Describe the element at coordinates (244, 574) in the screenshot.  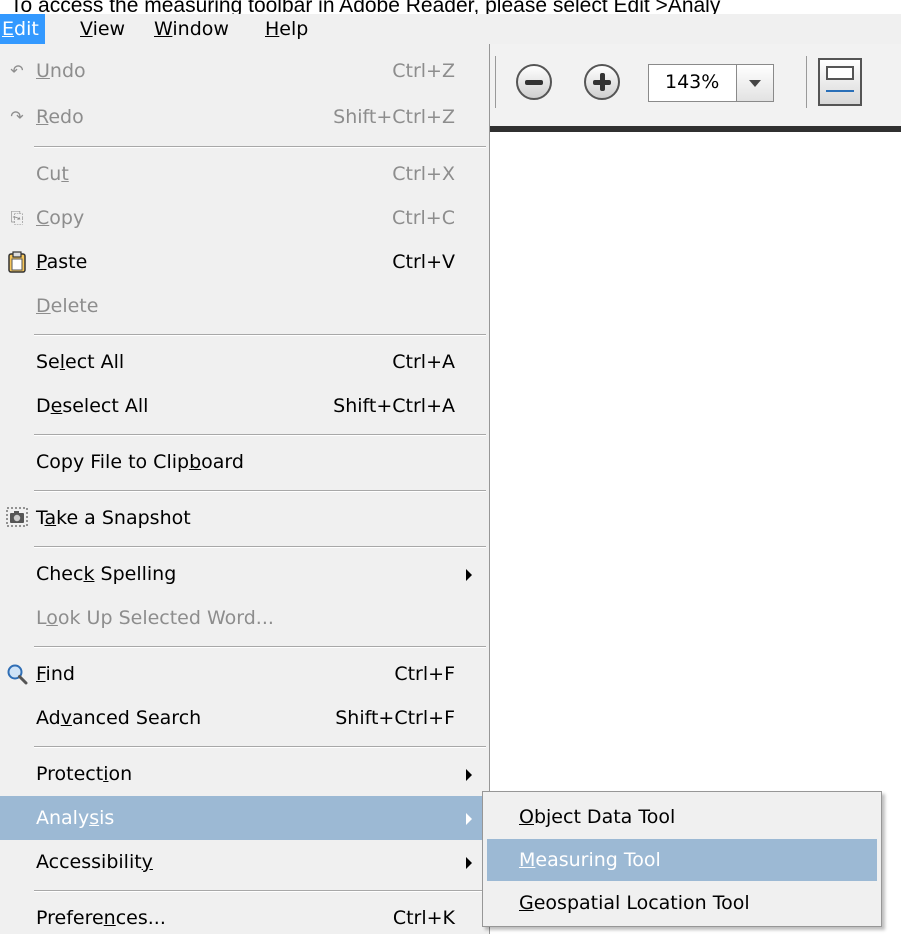
I see `menu-item-check-spelling: Check Spelling` at that location.